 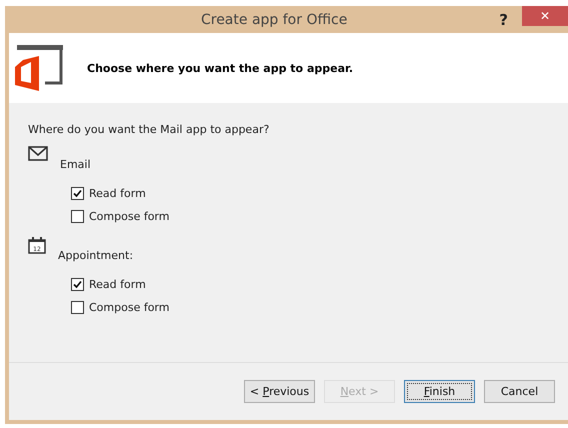 What do you see at coordinates (220, 68) in the screenshot?
I see `header-instruction: Choose where you want the app to appear.` at bounding box center [220, 68].